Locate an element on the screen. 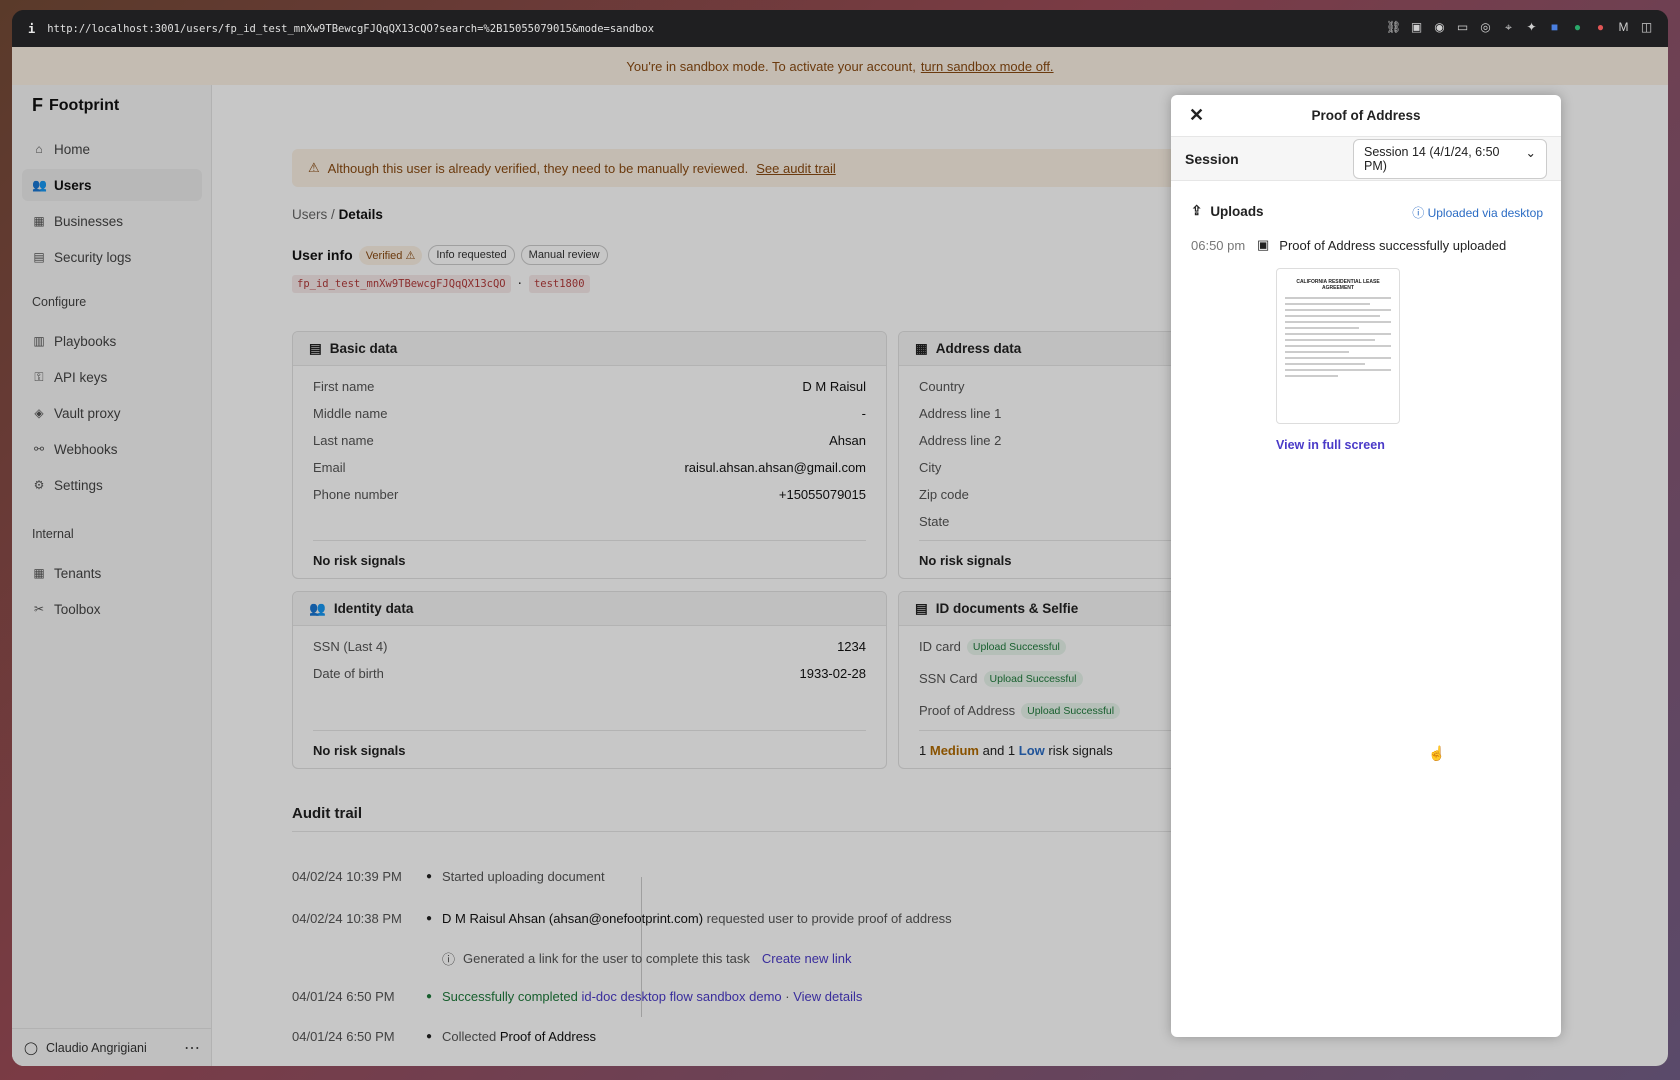  field-label: Phone number is located at coordinates (356, 494).